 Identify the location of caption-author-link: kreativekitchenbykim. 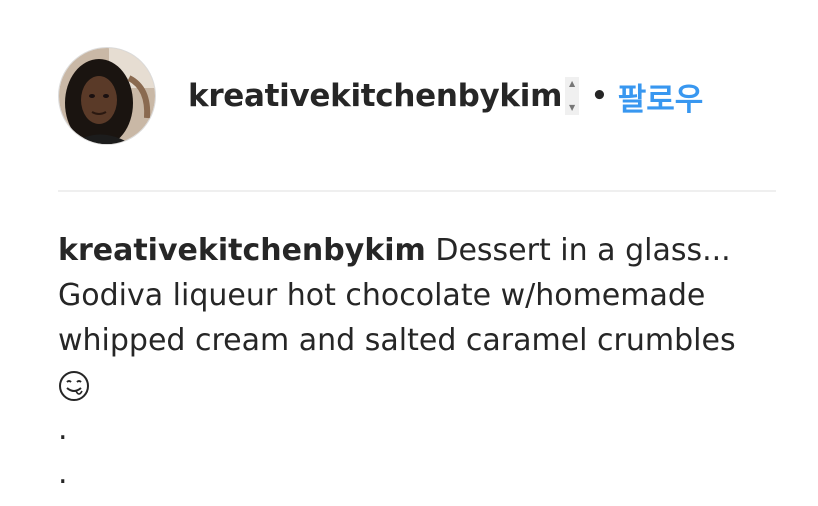
(242, 250).